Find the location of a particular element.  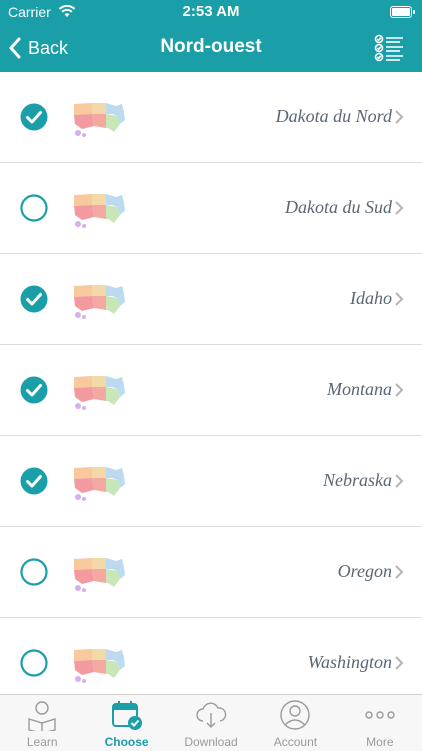

tab-choose: Choose is located at coordinates (126, 723).